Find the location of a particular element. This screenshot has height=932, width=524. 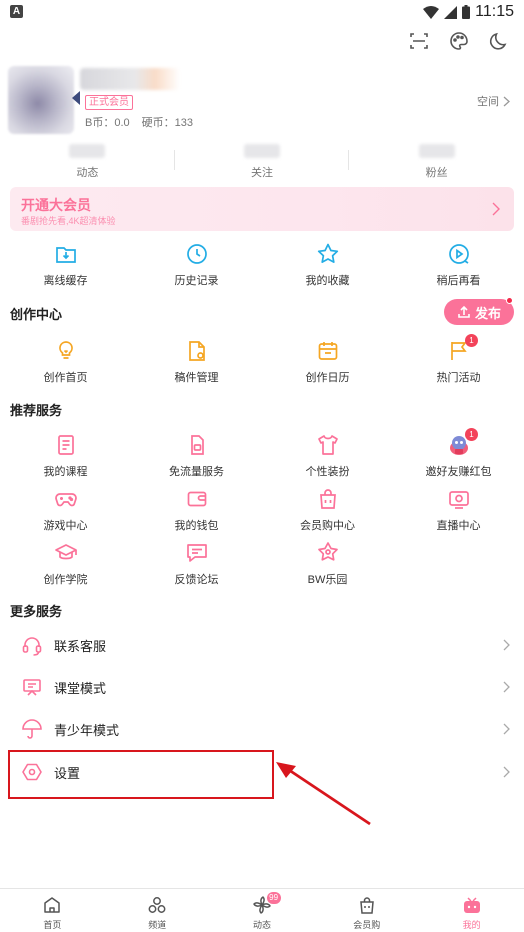

nav-home: 首页 is located at coordinates (52, 910).